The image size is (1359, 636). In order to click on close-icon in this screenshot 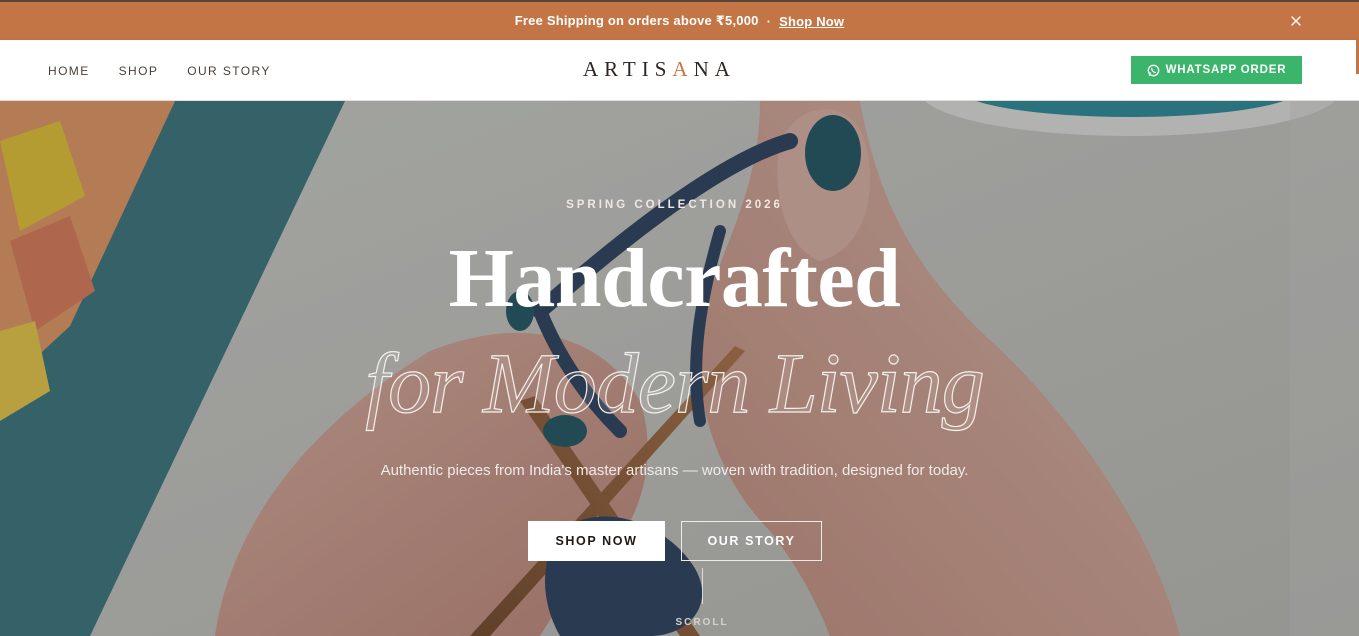, I will do `click(1296, 21)`.